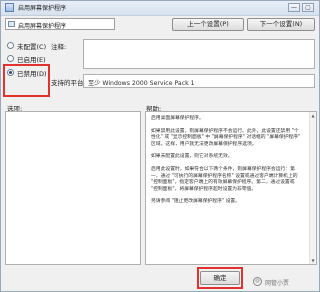 The image size is (320, 292). Describe the element at coordinates (42, 26) in the screenshot. I see `setting-name: 启用屏幕保护程序` at that location.